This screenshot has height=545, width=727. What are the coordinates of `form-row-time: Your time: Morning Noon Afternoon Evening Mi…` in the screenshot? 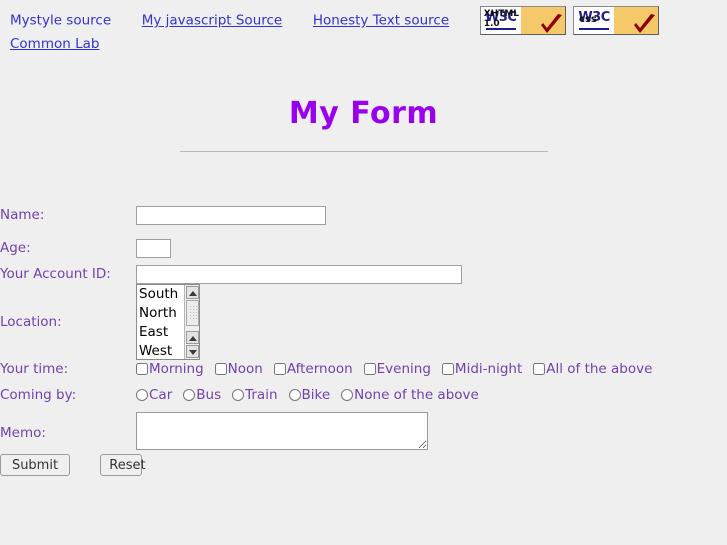 It's located at (358, 369).